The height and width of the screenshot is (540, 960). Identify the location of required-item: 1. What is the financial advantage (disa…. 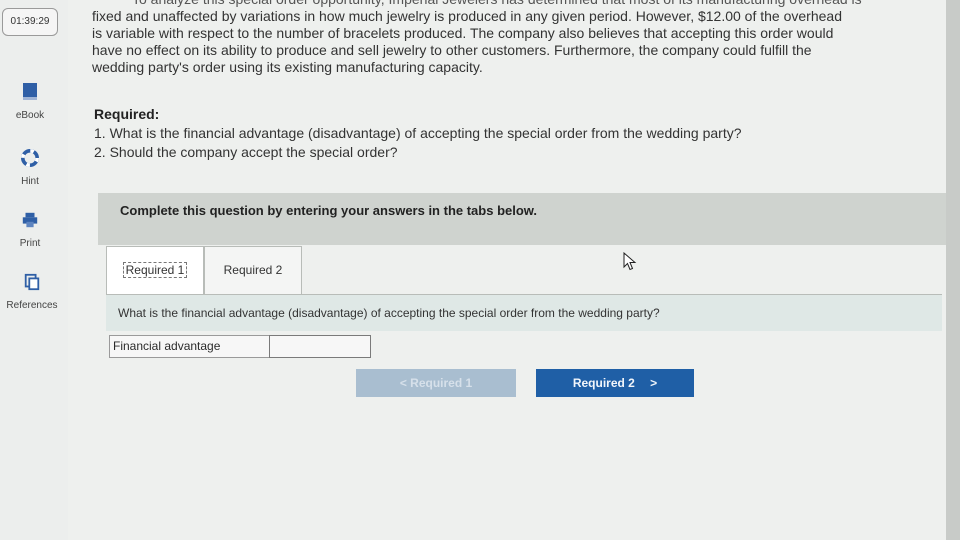
(418, 133).